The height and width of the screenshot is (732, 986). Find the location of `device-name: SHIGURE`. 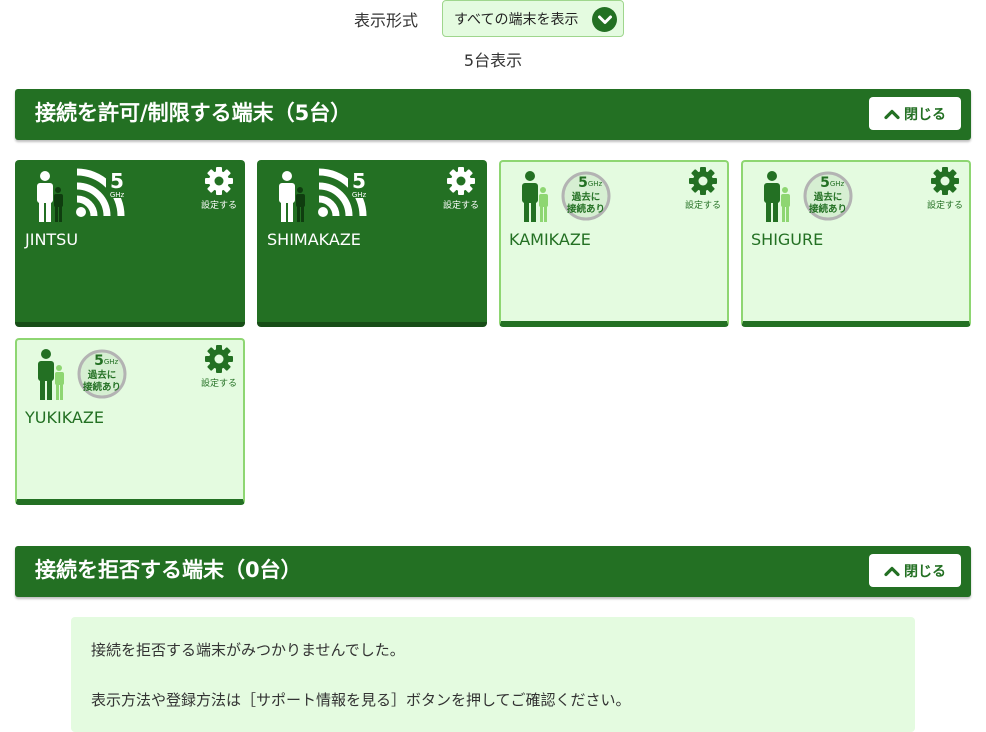

device-name: SHIGURE is located at coordinates (787, 239).